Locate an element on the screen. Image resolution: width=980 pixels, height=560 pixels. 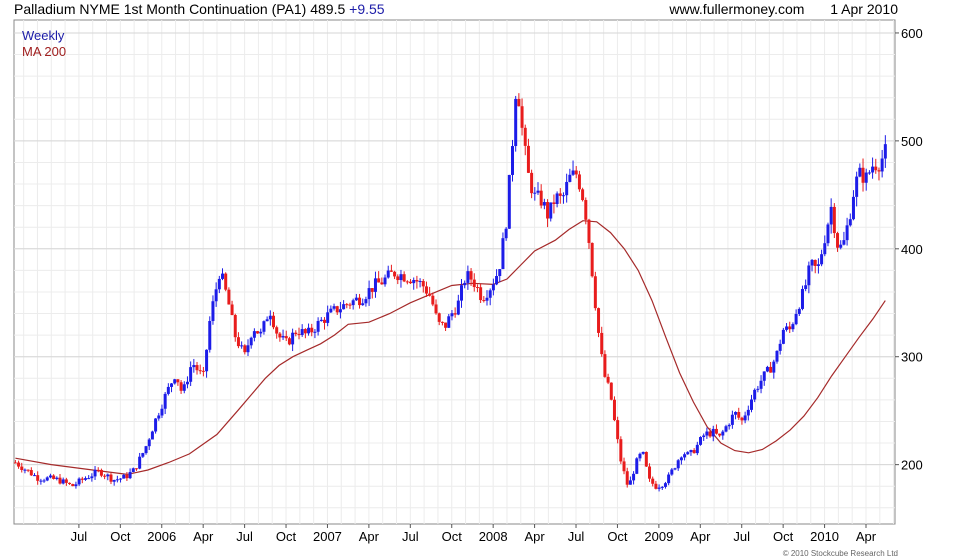
x-tick-label: 2008 is located at coordinates (493, 536).